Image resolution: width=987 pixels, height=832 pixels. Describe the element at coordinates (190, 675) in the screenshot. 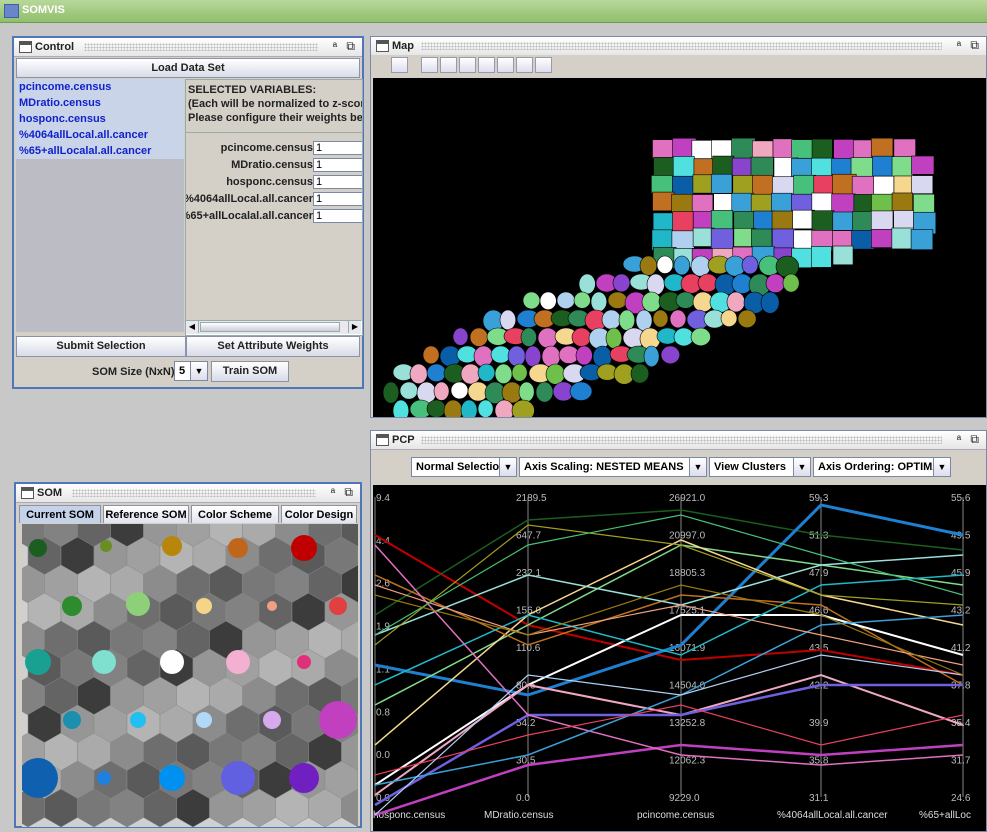

I see `som-canvas` at that location.